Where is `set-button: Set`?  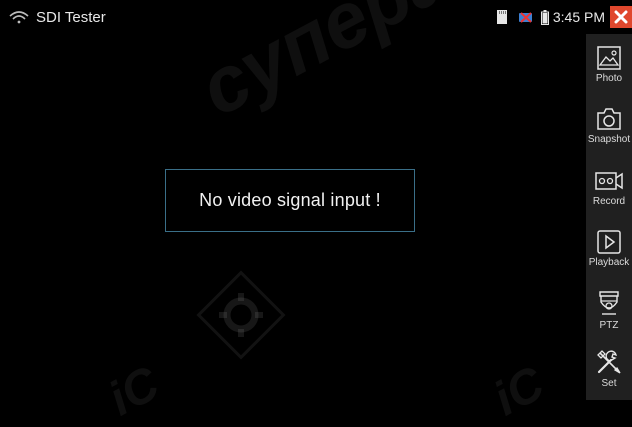 set-button: Set is located at coordinates (609, 372).